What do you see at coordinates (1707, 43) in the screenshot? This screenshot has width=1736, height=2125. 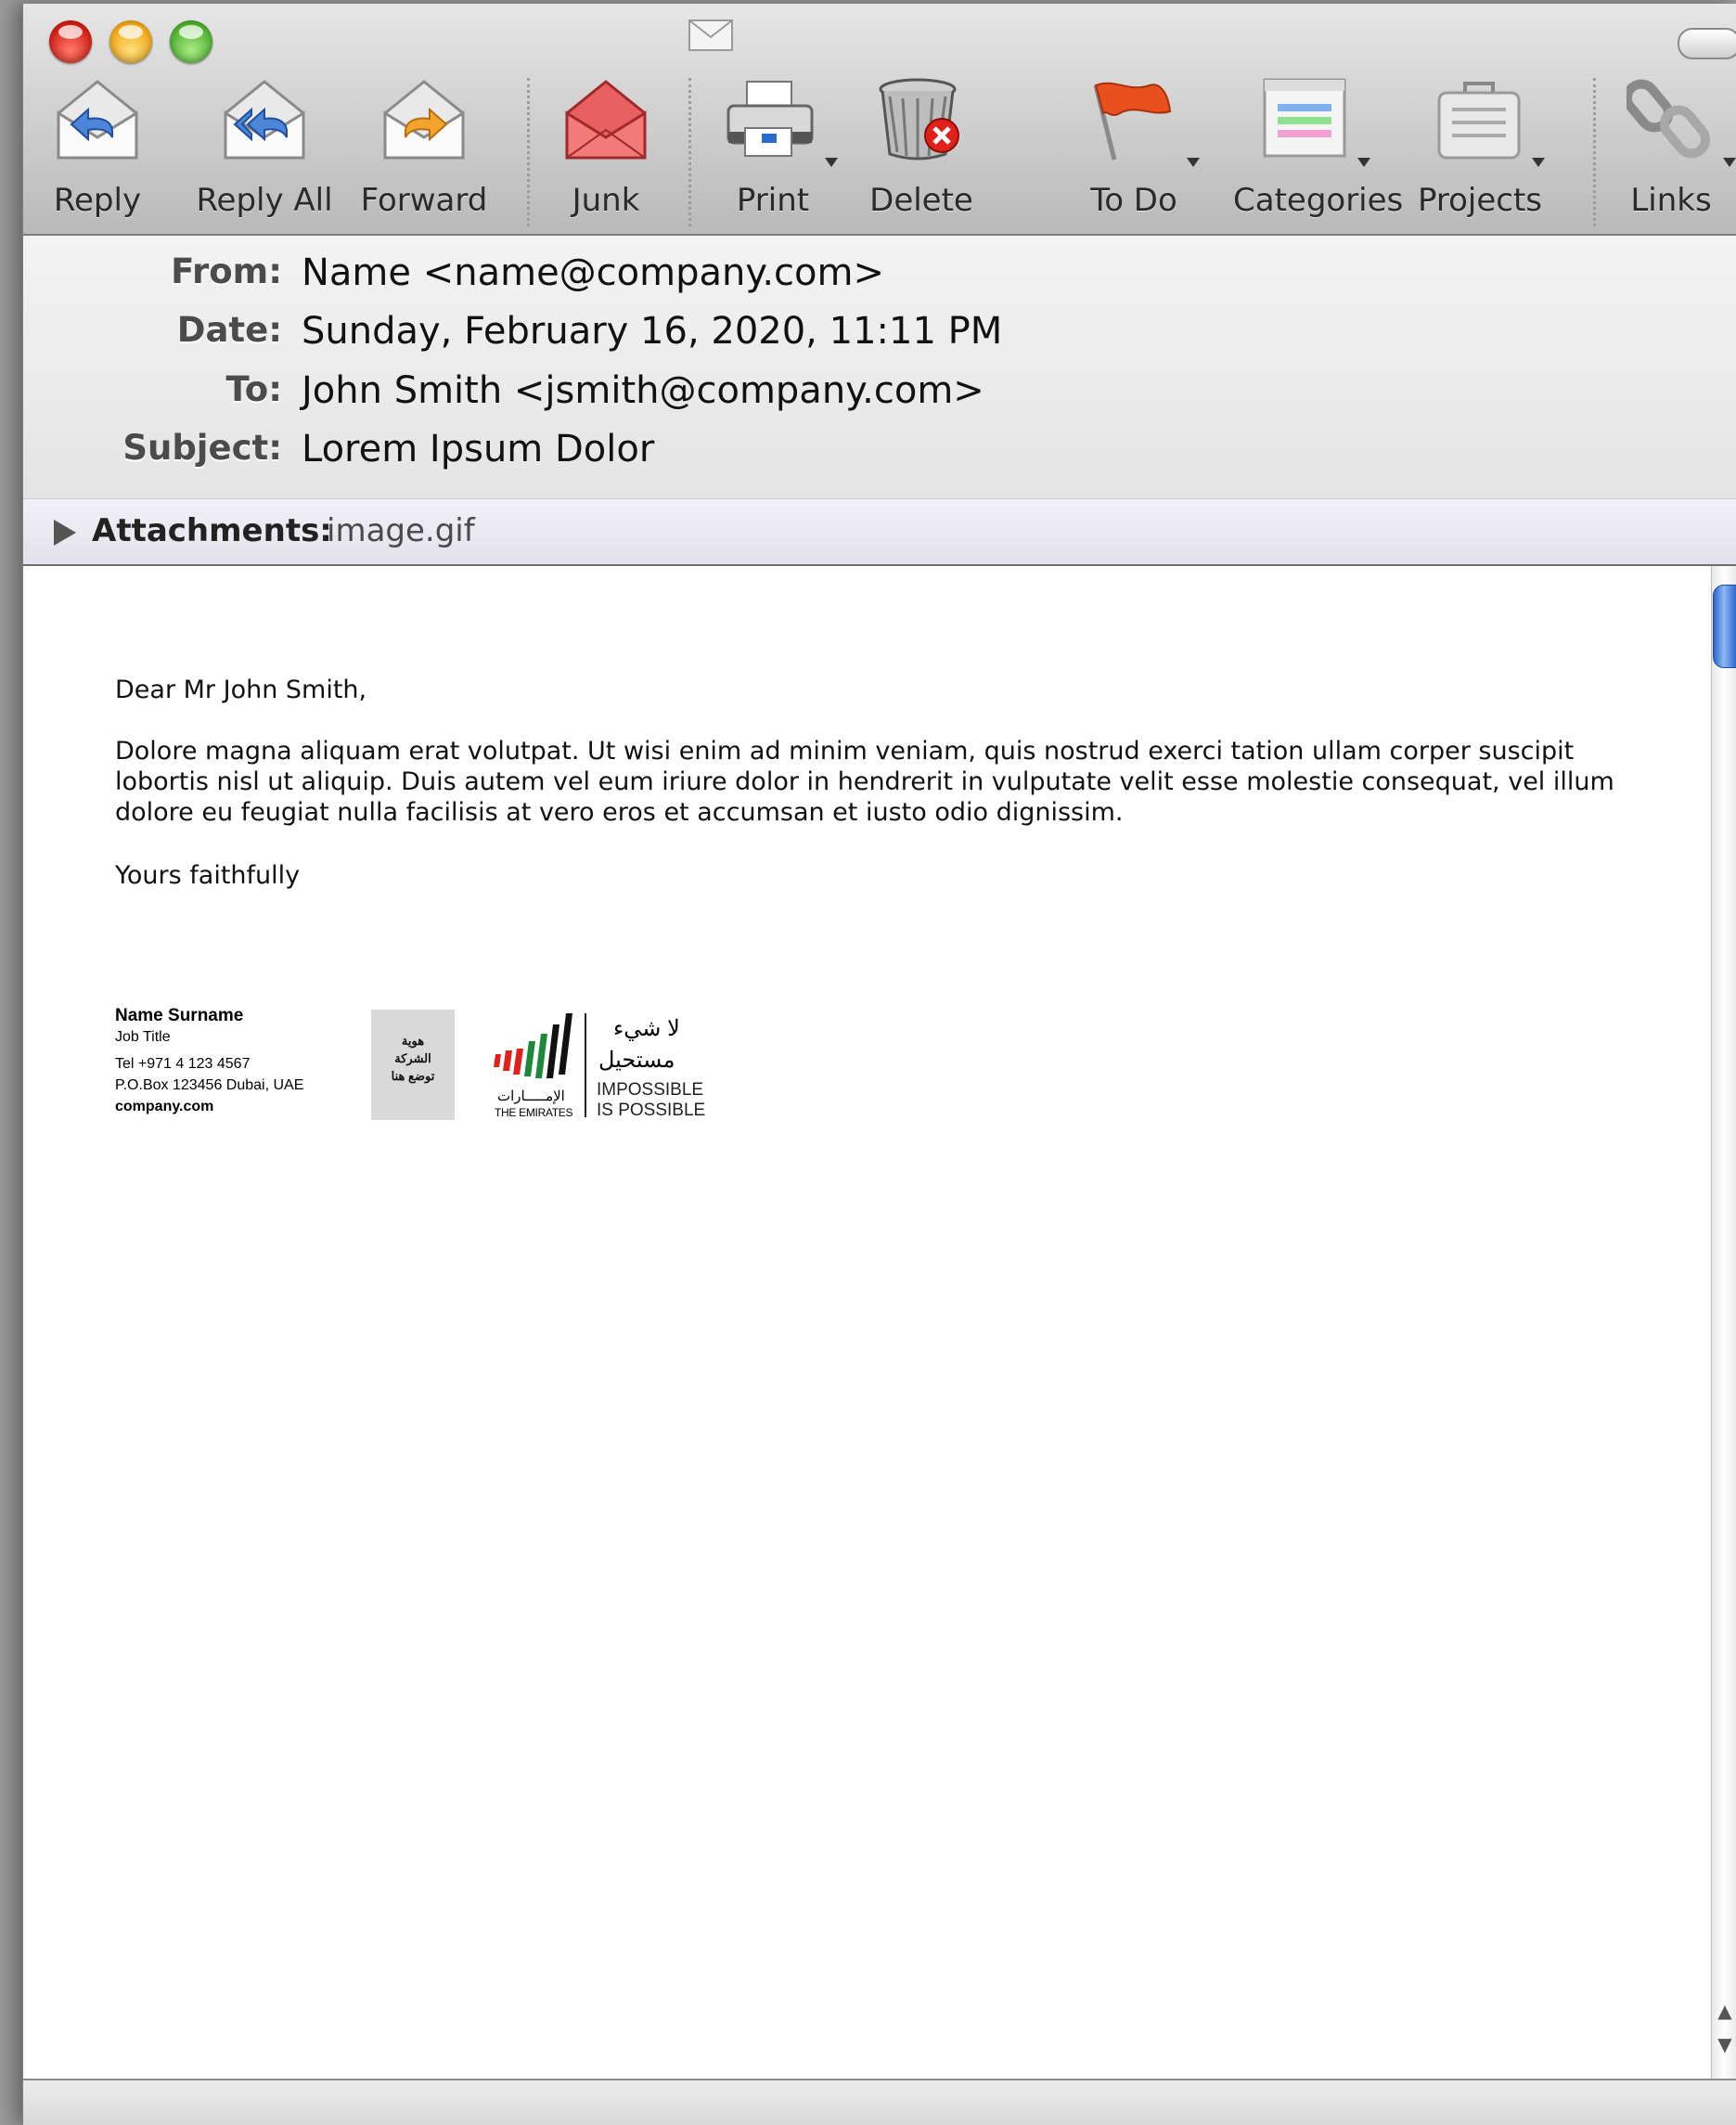 I see `toolbar-toggle-button` at bounding box center [1707, 43].